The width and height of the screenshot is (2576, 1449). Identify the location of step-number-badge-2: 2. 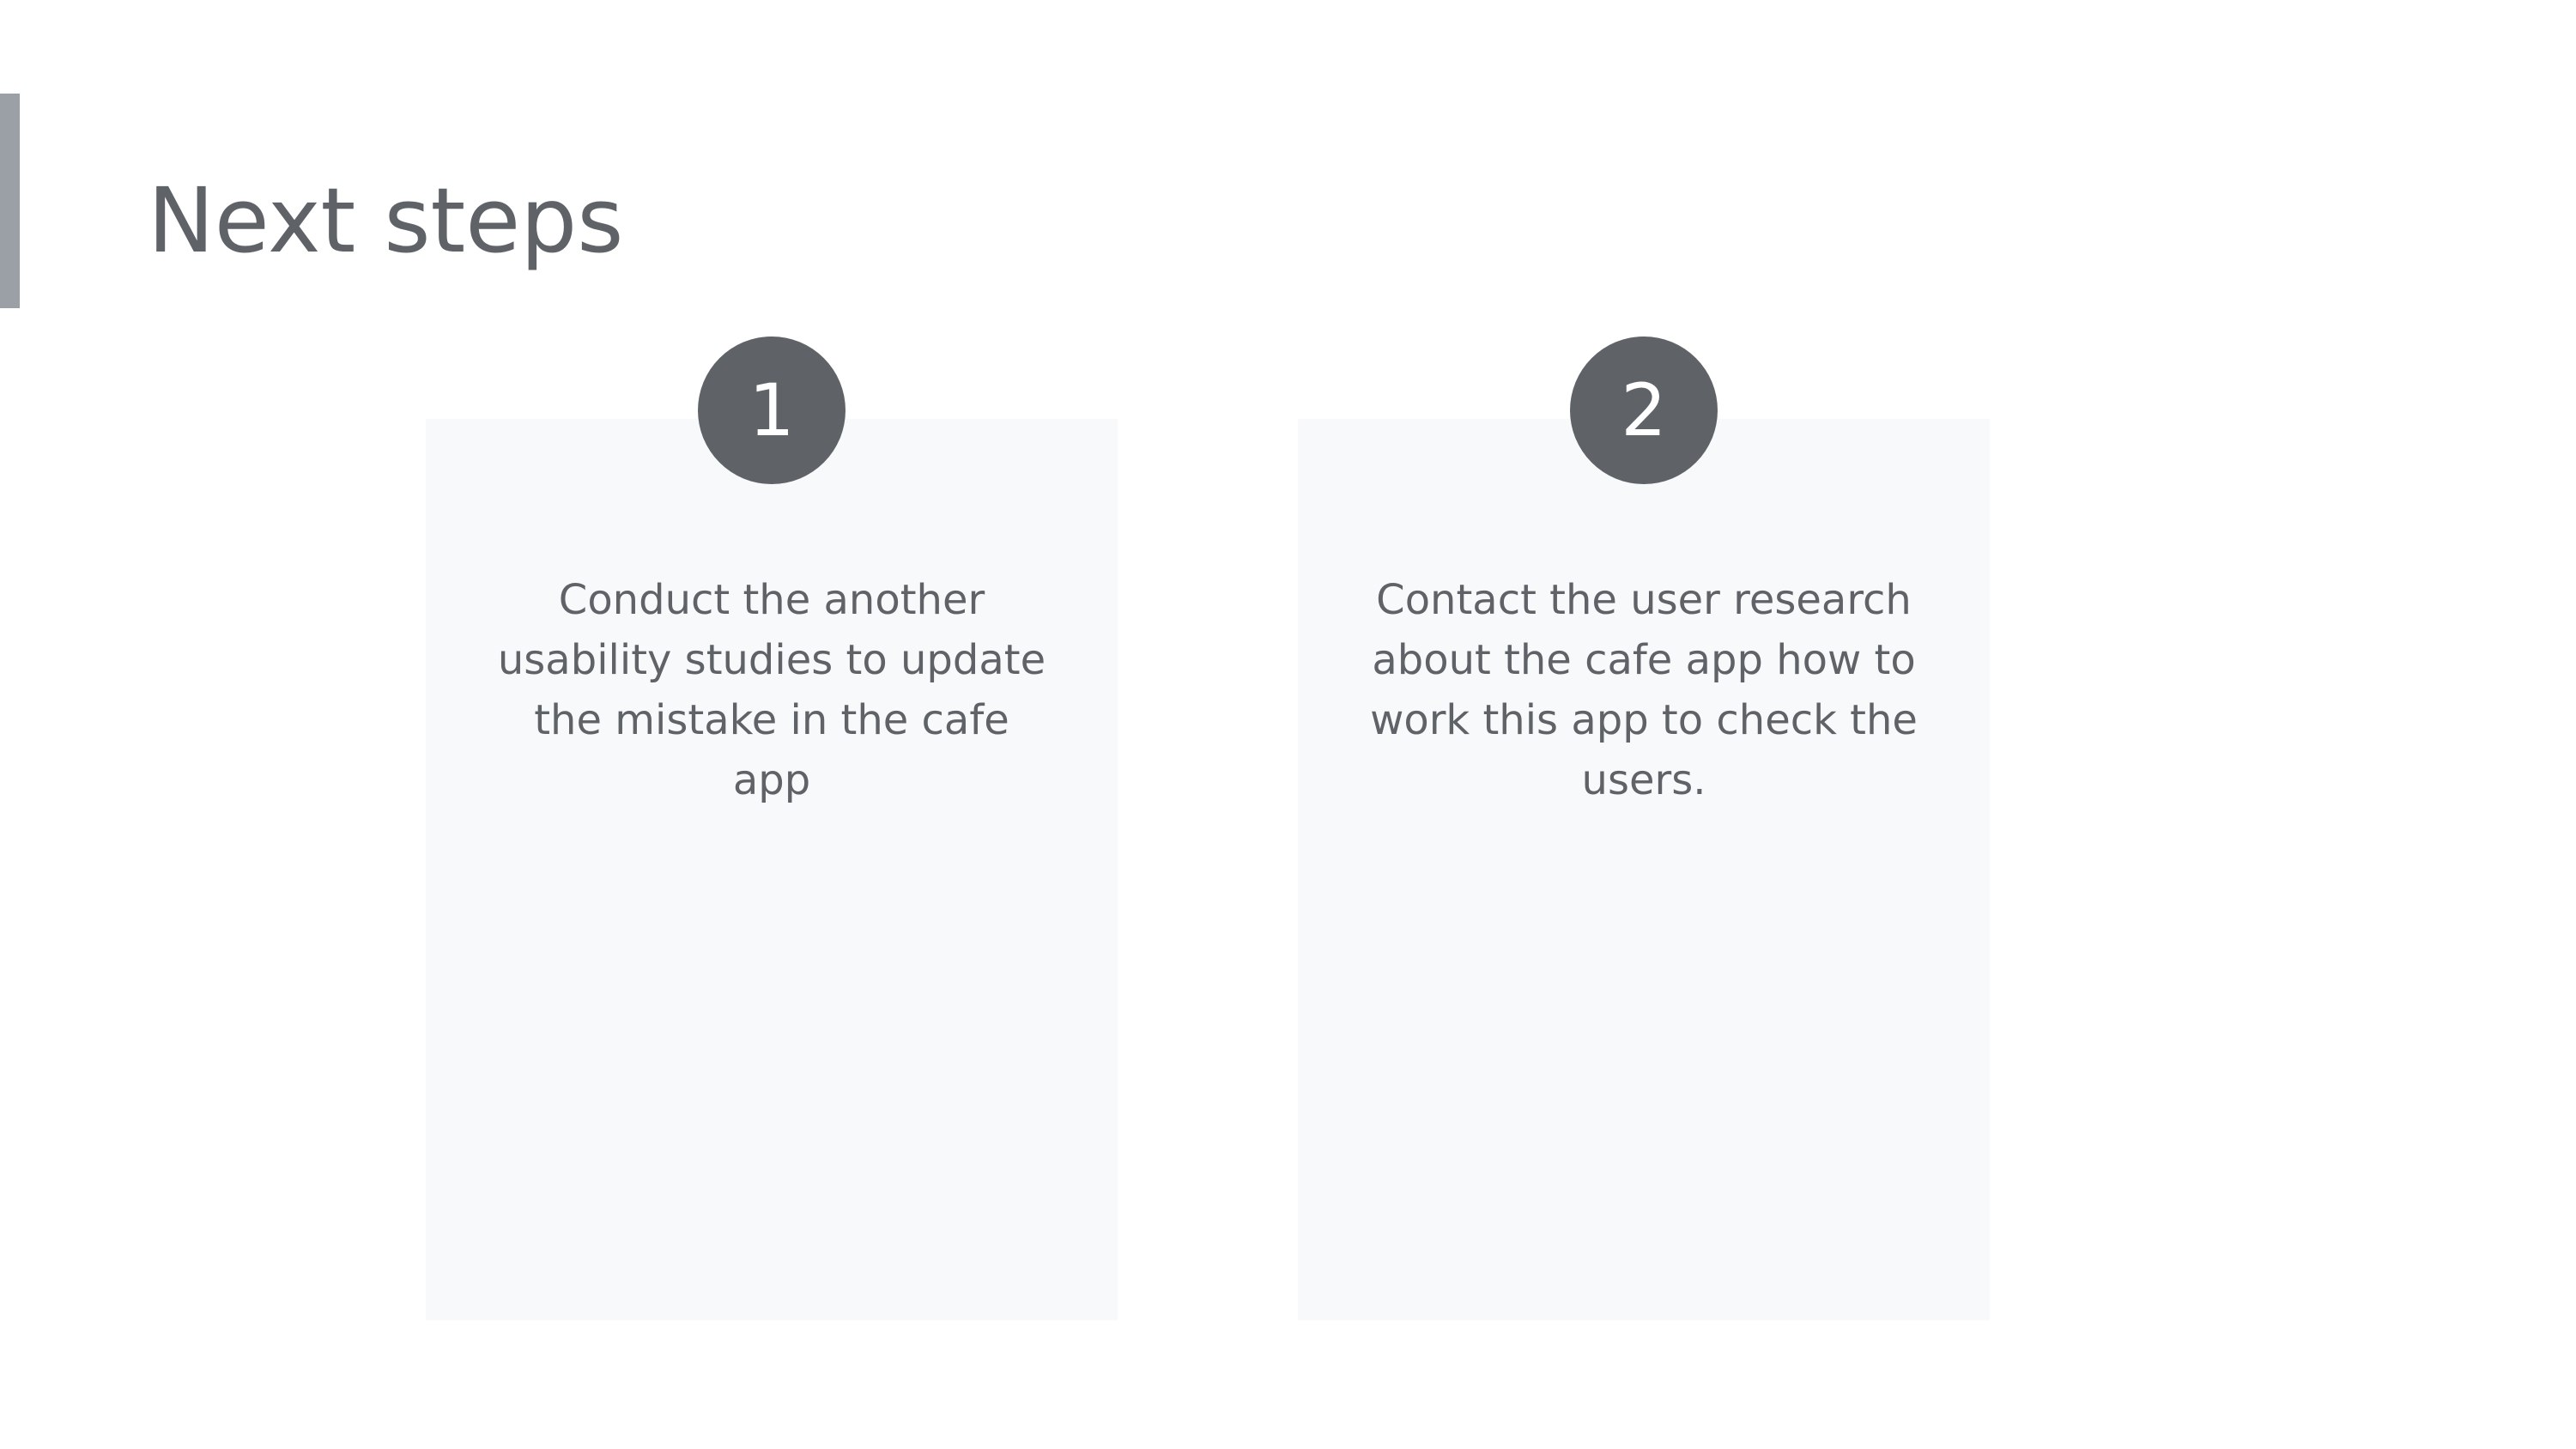
(1644, 410).